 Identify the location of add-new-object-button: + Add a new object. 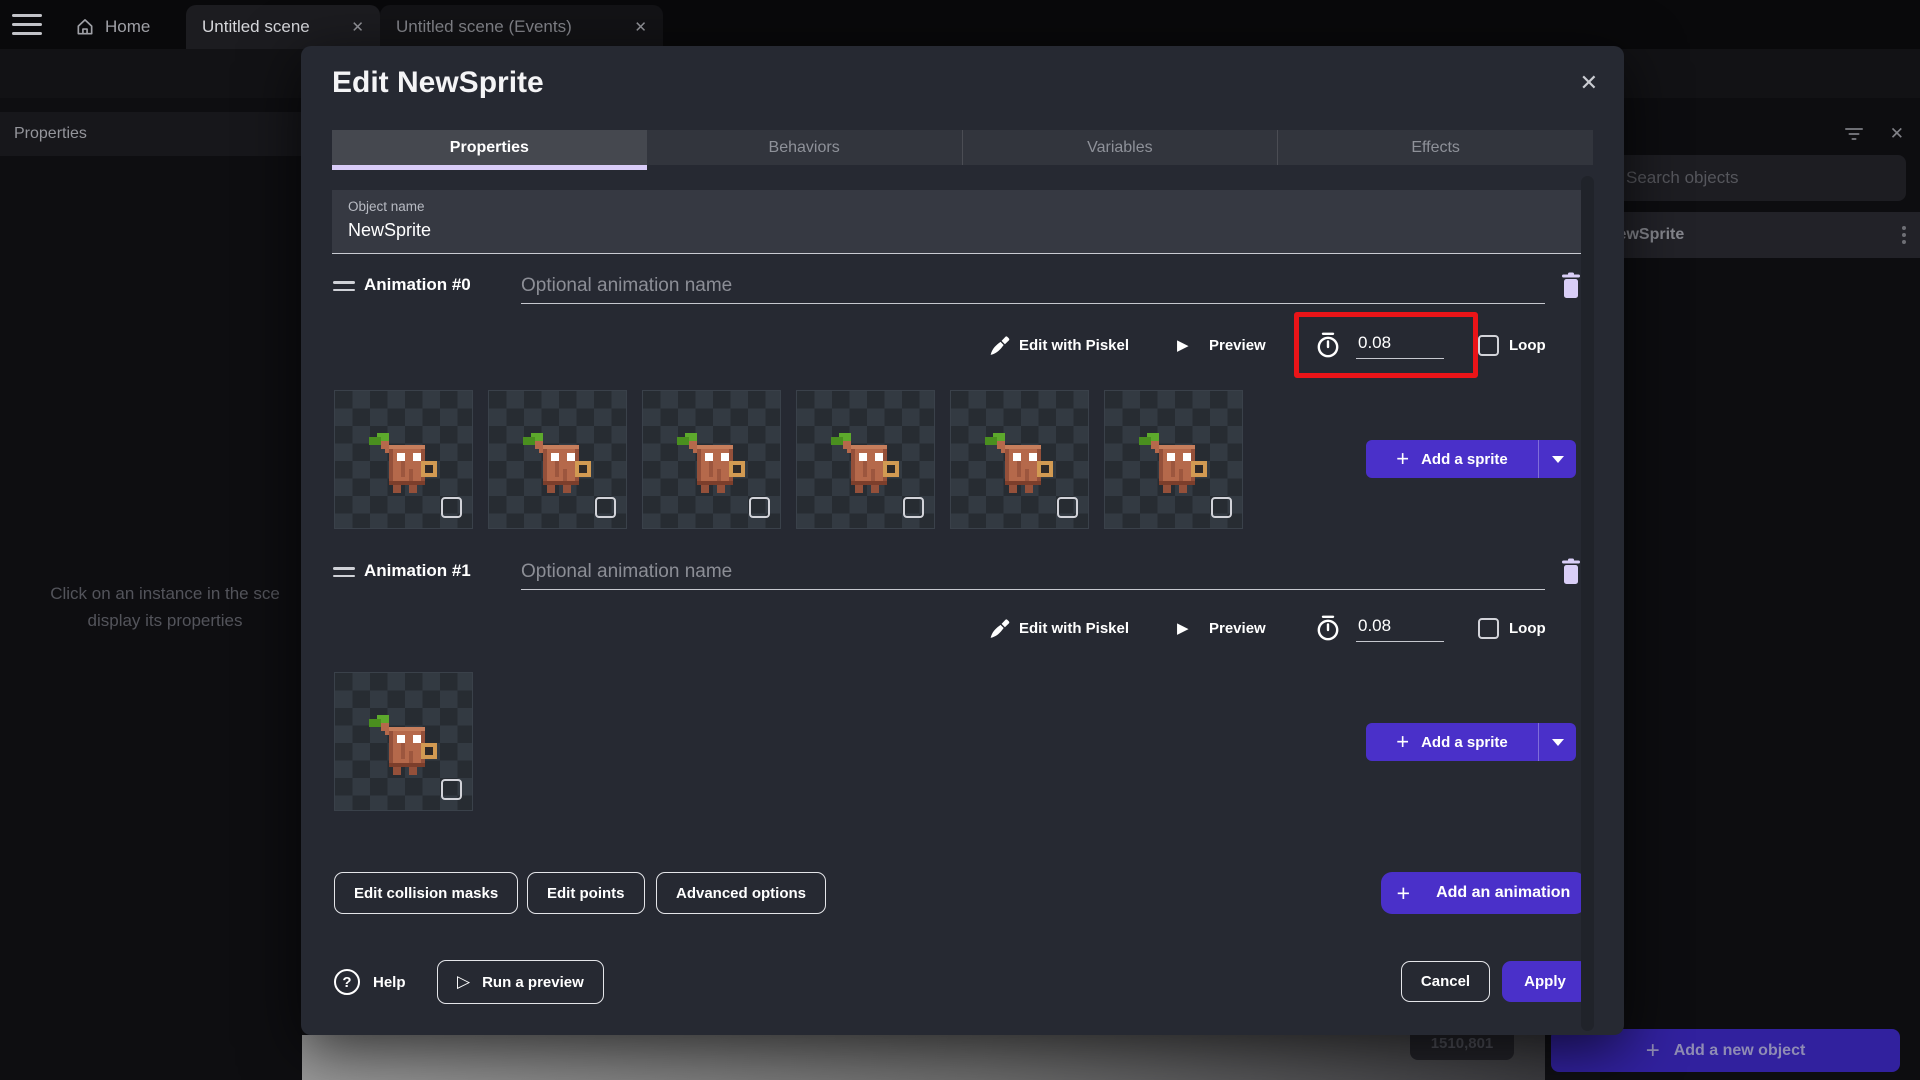
(1725, 1050).